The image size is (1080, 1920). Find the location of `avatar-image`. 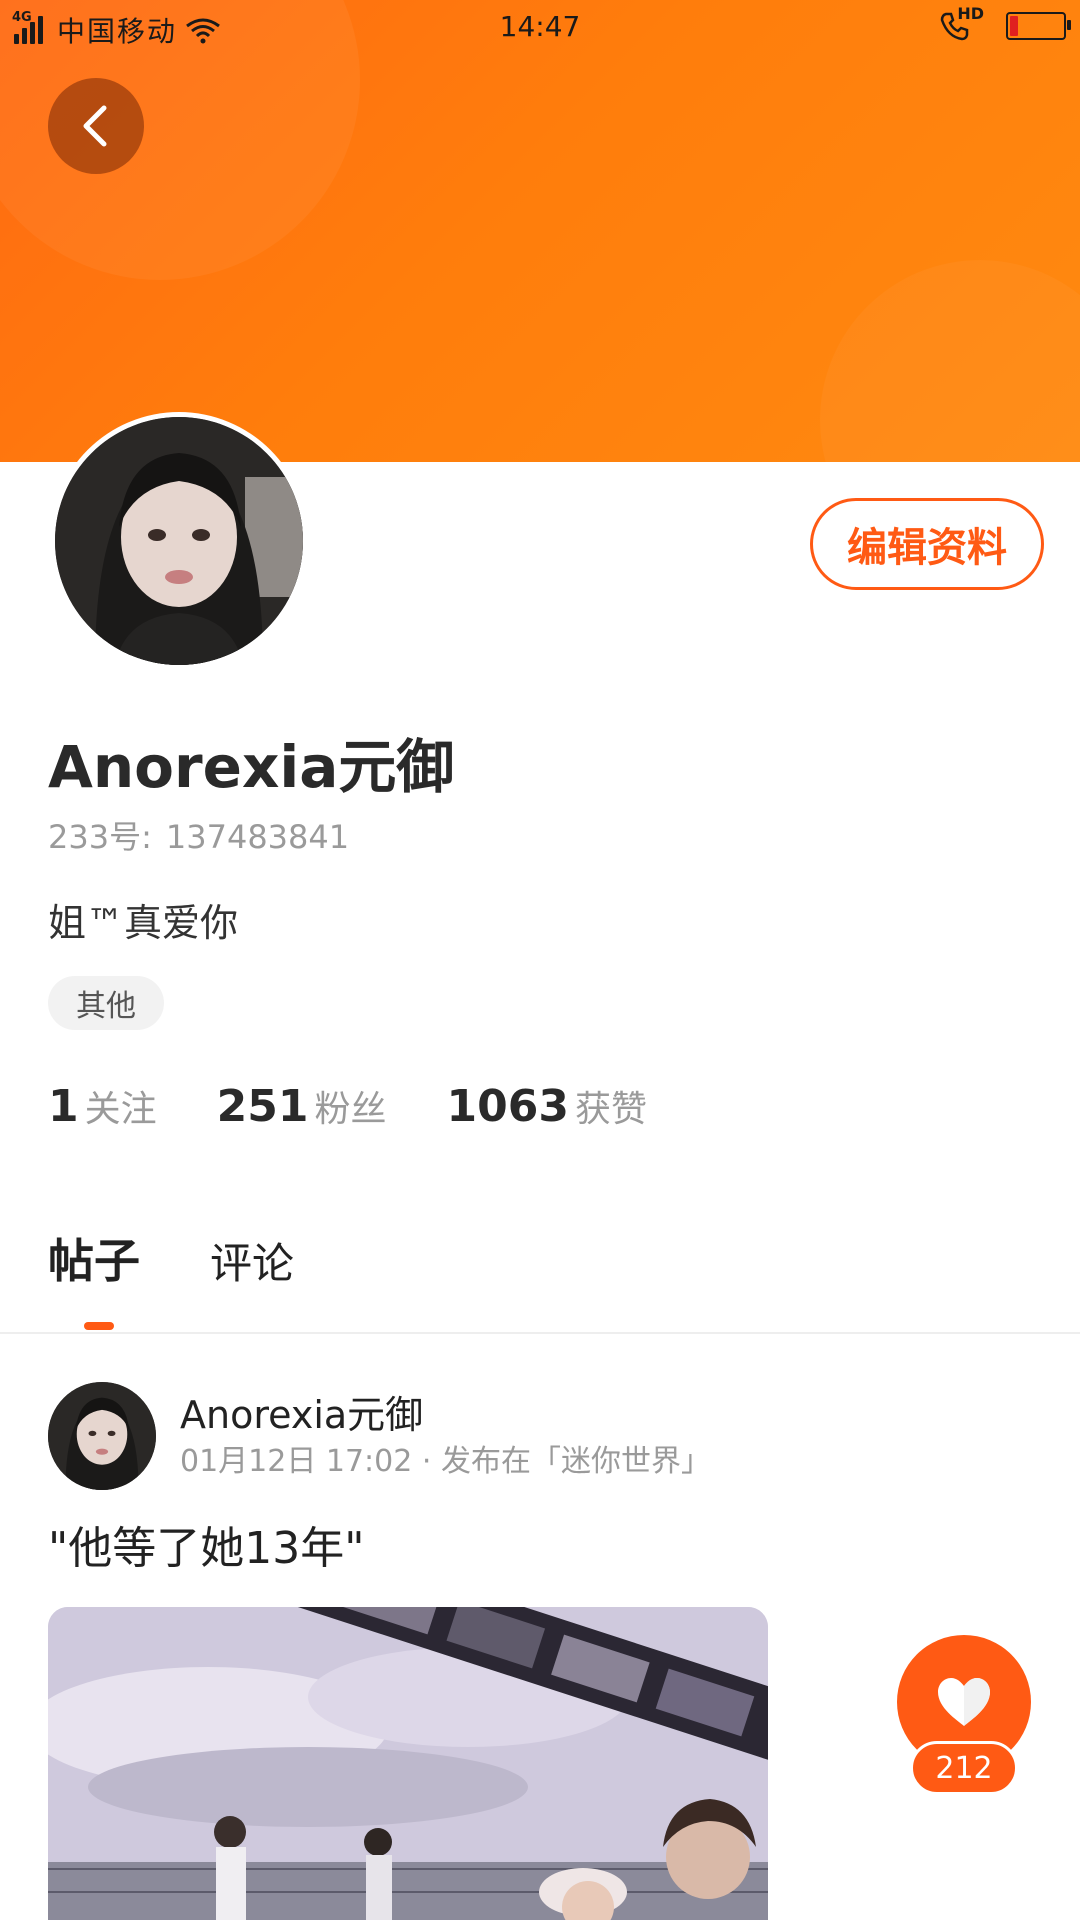

avatar-image is located at coordinates (179, 541).